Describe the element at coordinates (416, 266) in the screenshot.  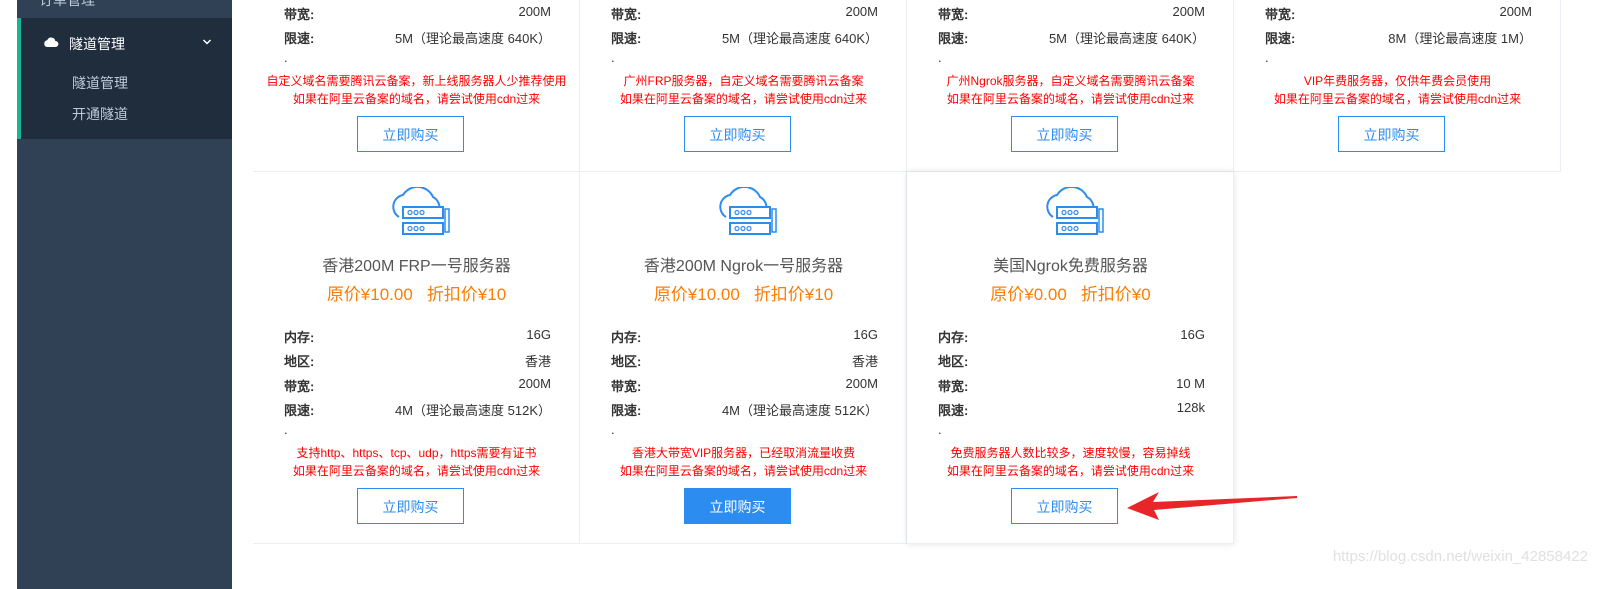
I see `server-name: 香港200M FRP一号服务器` at that location.